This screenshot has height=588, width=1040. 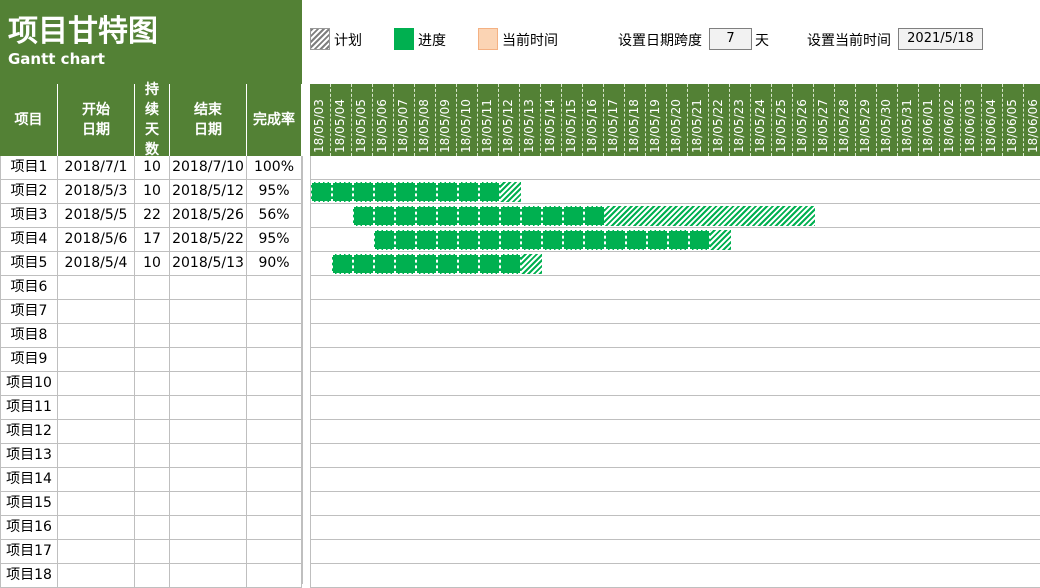 I want to click on cell-start: 2018/7/1, so click(x=96, y=168).